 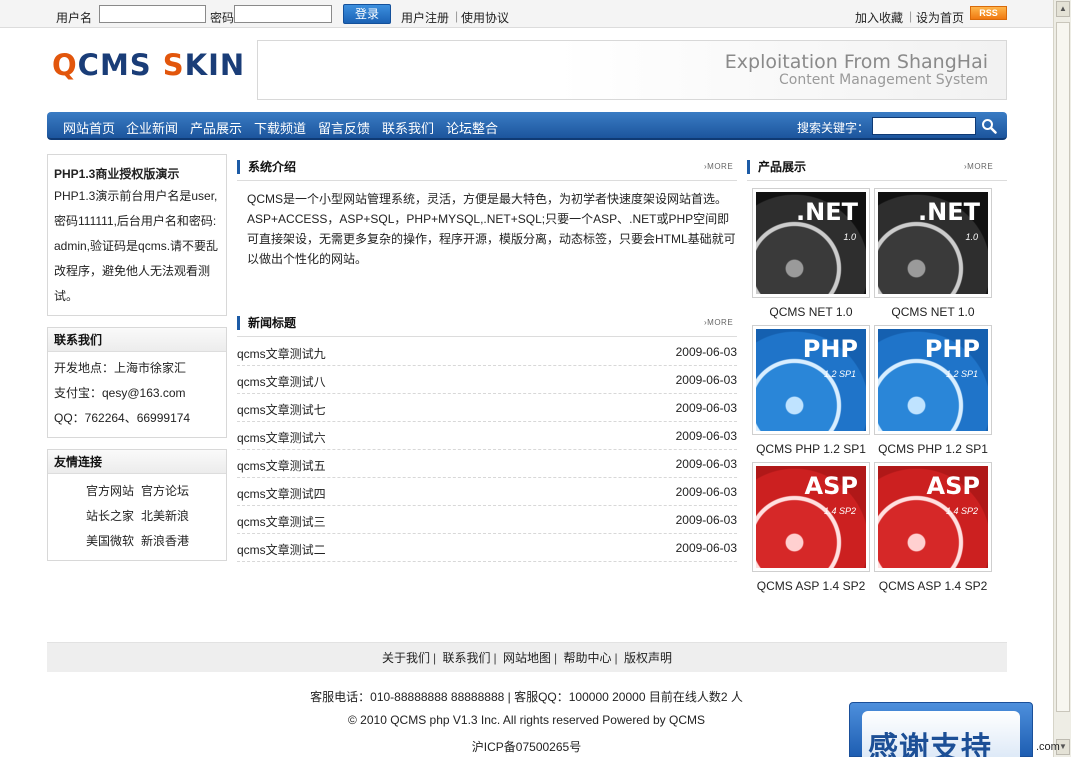 What do you see at coordinates (978, 166) in the screenshot?
I see `products-more-link: ›MORE` at bounding box center [978, 166].